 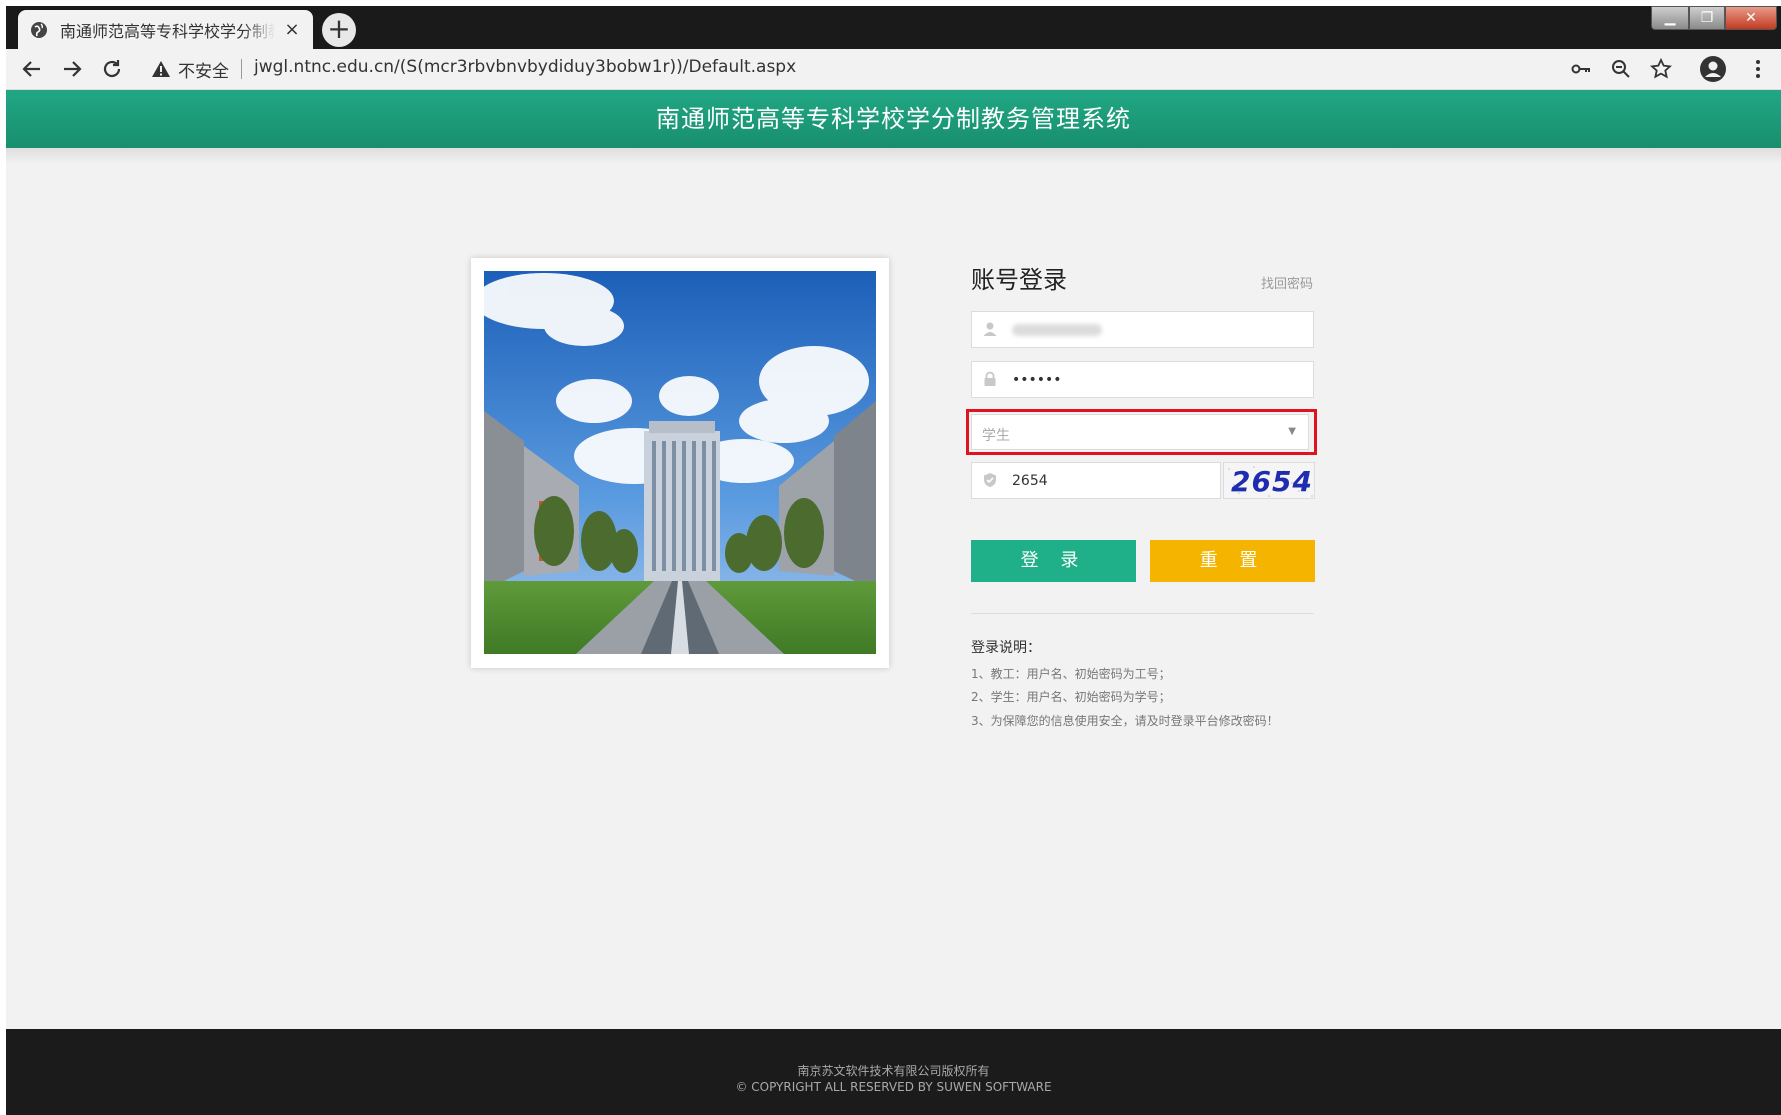 I want to click on zoom-button, so click(x=1621, y=69).